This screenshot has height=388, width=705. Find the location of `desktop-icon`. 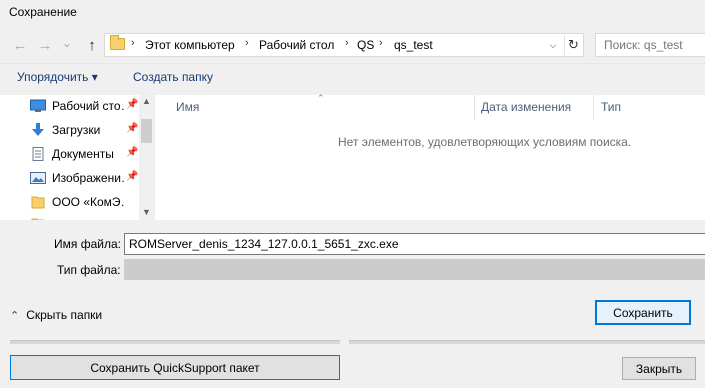

desktop-icon is located at coordinates (38, 106).